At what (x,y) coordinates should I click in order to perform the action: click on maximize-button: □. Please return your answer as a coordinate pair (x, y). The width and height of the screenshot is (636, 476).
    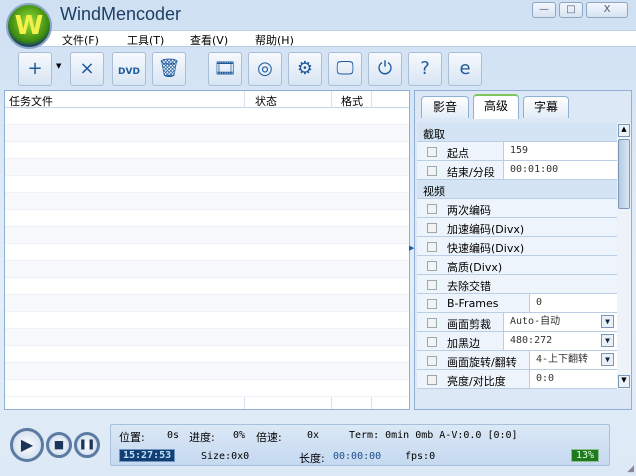
    Looking at the image, I should click on (571, 10).